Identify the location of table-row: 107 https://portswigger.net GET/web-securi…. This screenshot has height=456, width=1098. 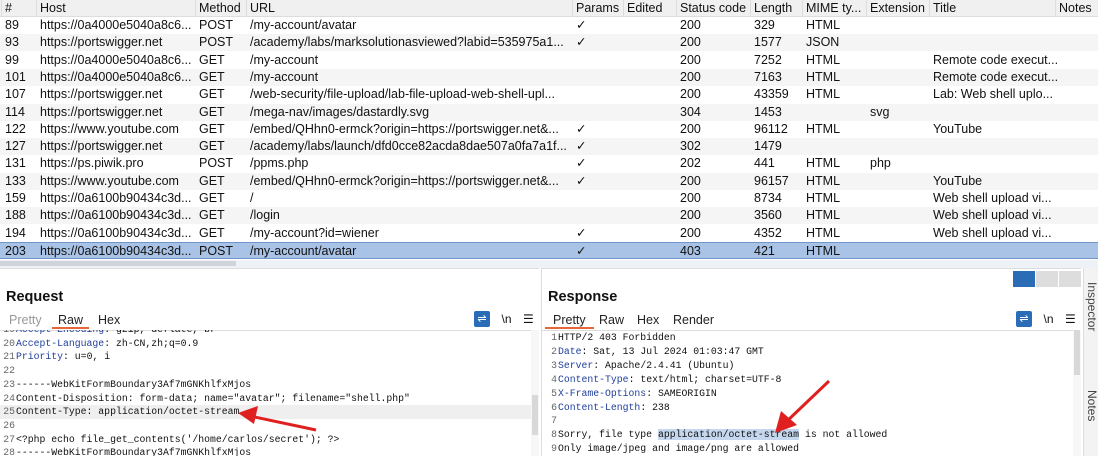
(549, 94).